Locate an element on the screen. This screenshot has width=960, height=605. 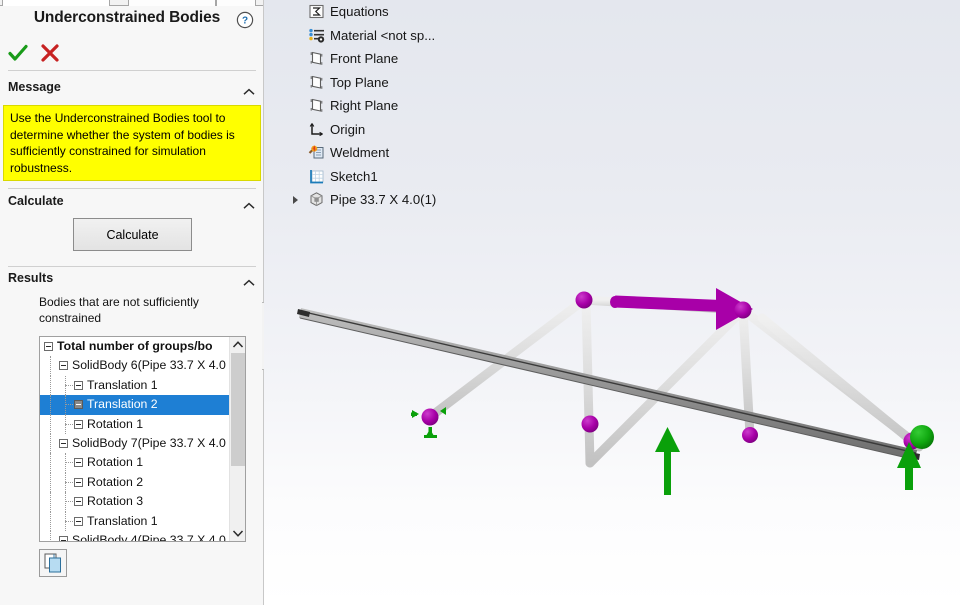
section-header-message: Message is located at coordinates (131, 89).